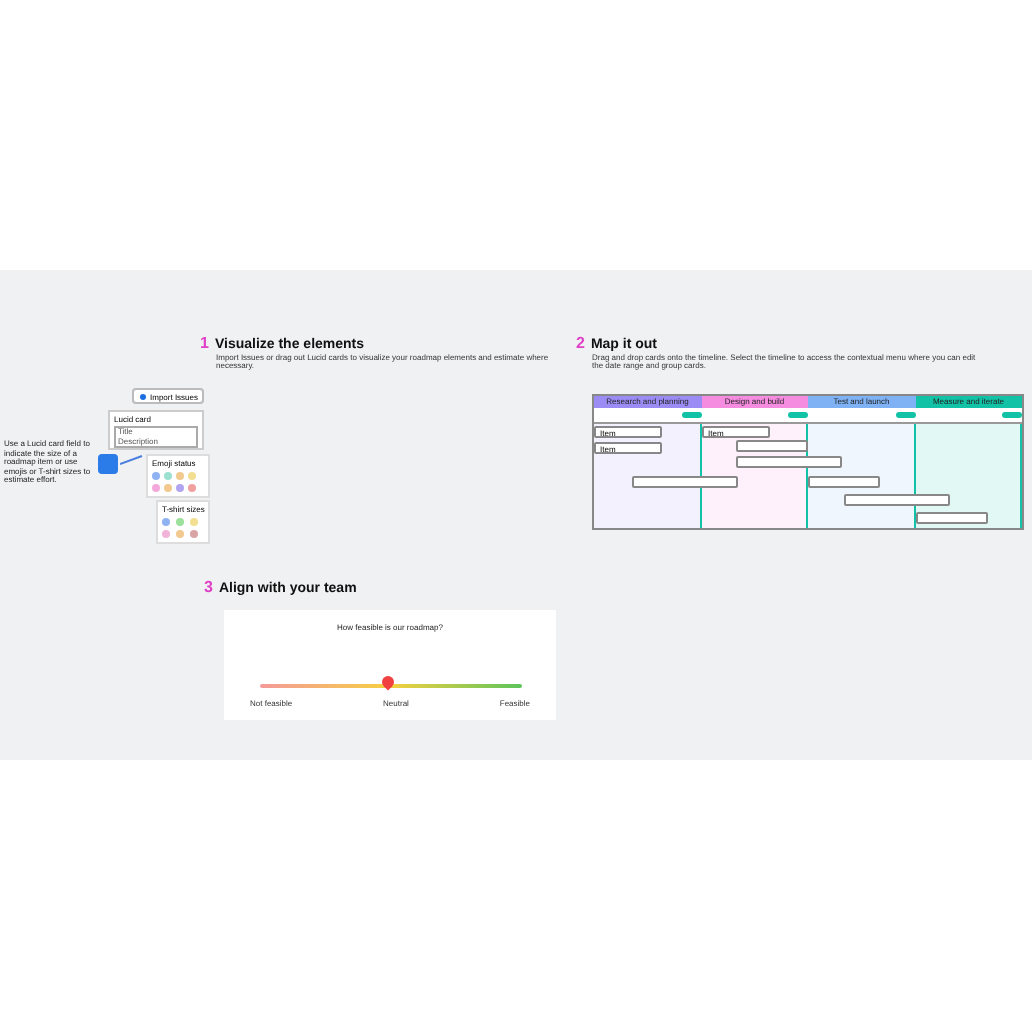  What do you see at coordinates (143, 396) in the screenshot?
I see `logo-icon` at bounding box center [143, 396].